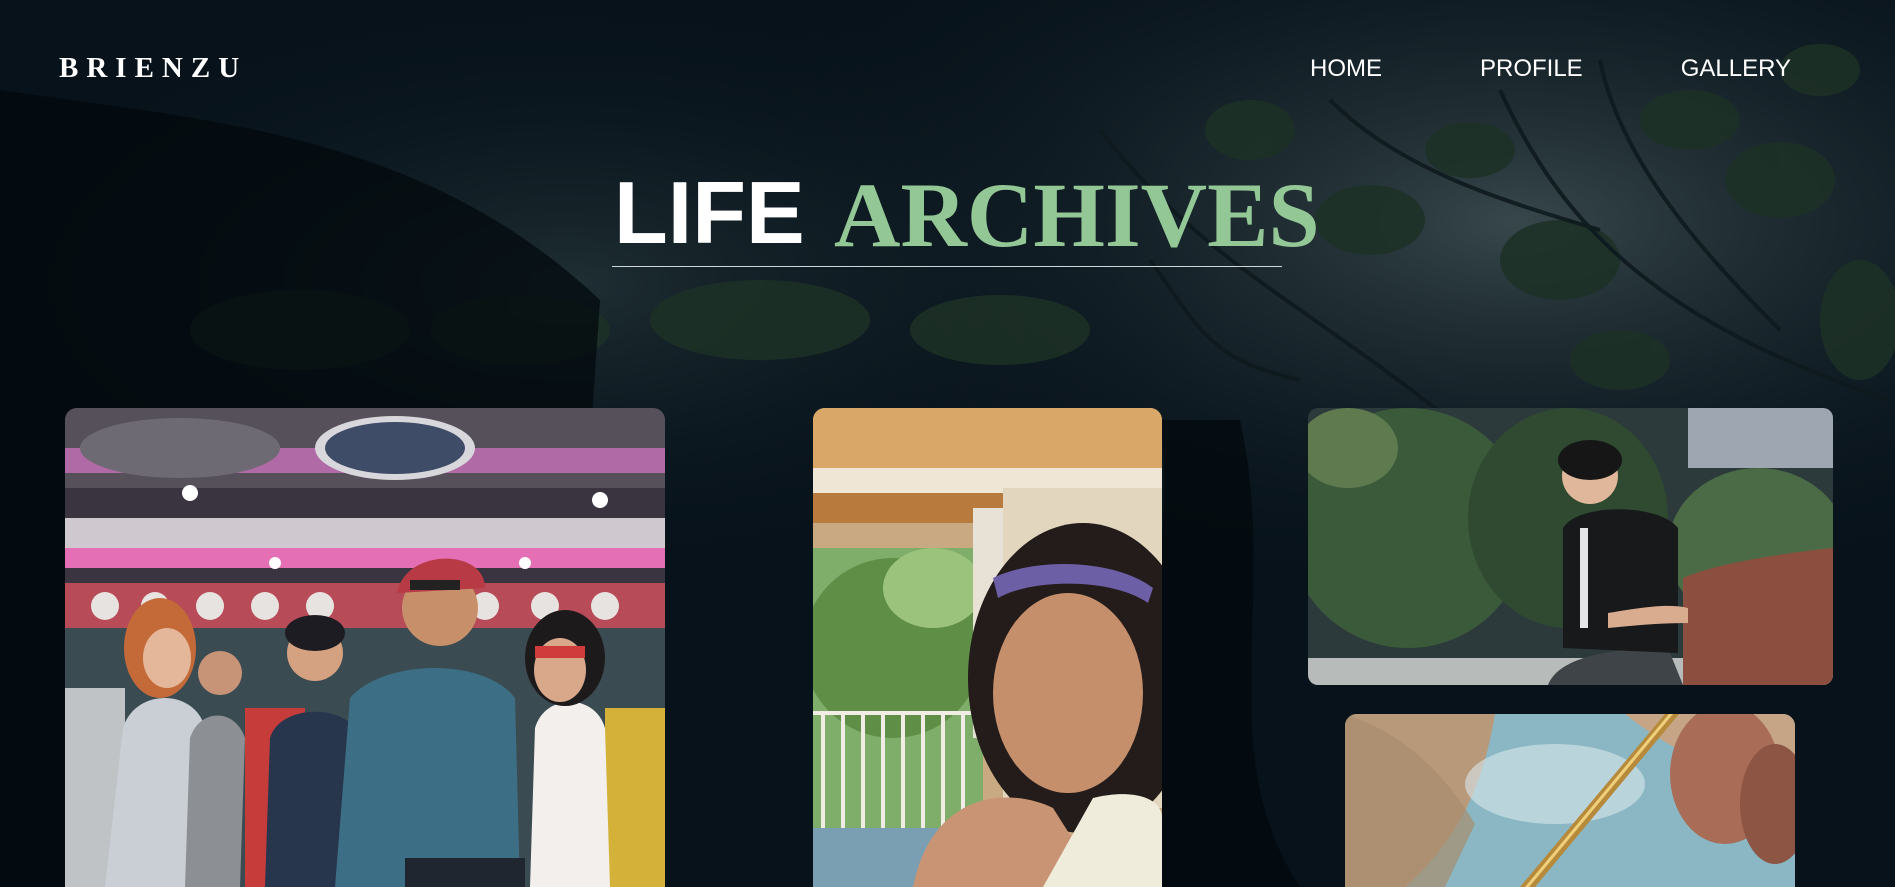 Image resolution: width=1895 pixels, height=887 pixels. I want to click on brand-logo: BRIENZU, so click(153, 68).